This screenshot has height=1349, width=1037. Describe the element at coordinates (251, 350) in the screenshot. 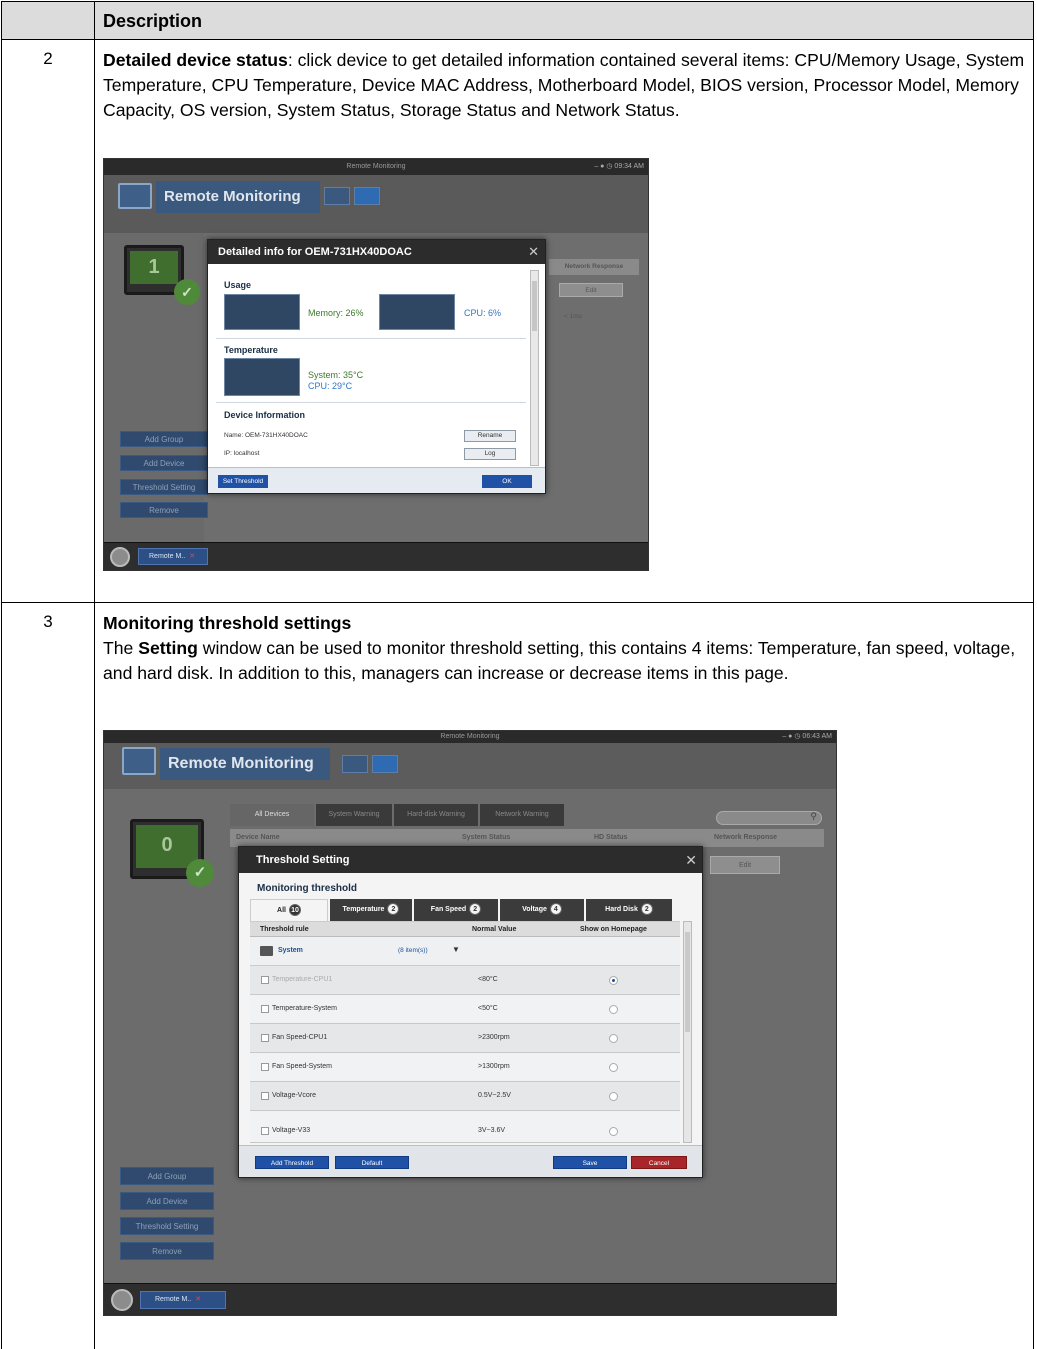

I see `temperature-section-title: Temperature` at that location.